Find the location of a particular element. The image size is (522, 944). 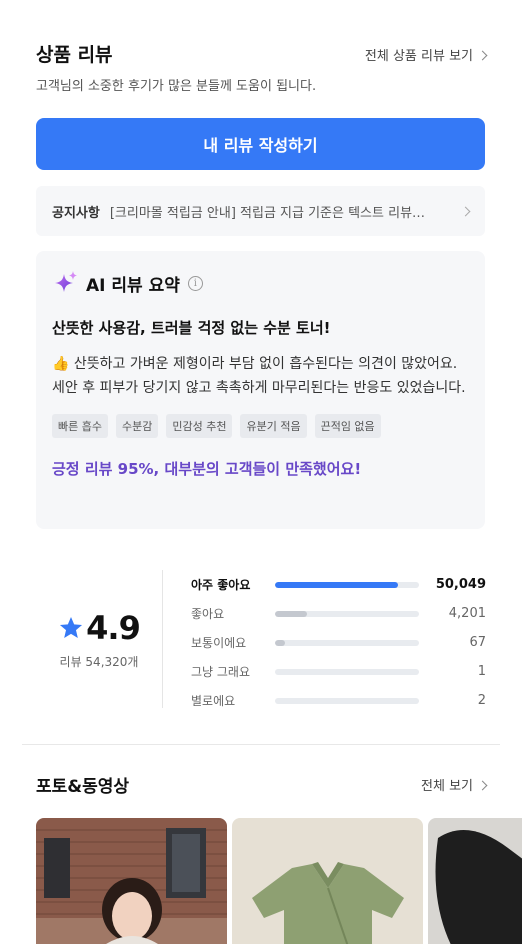

keyword-tag: 수분감 is located at coordinates (137, 426).